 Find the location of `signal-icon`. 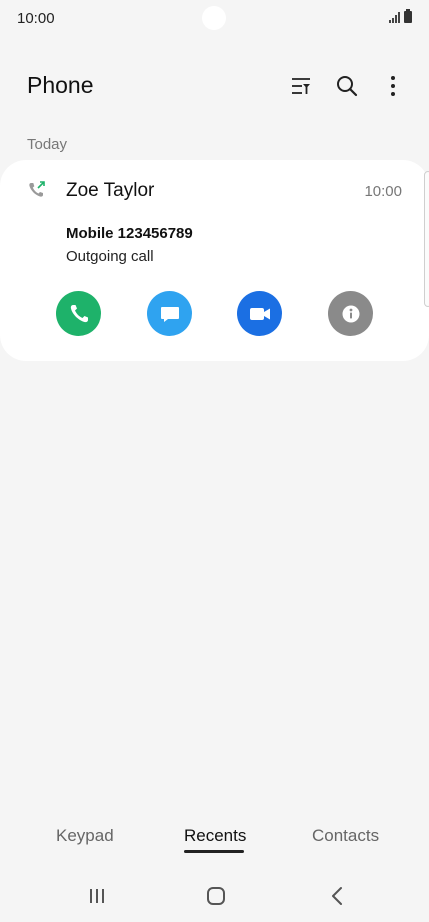

signal-icon is located at coordinates (394, 17).